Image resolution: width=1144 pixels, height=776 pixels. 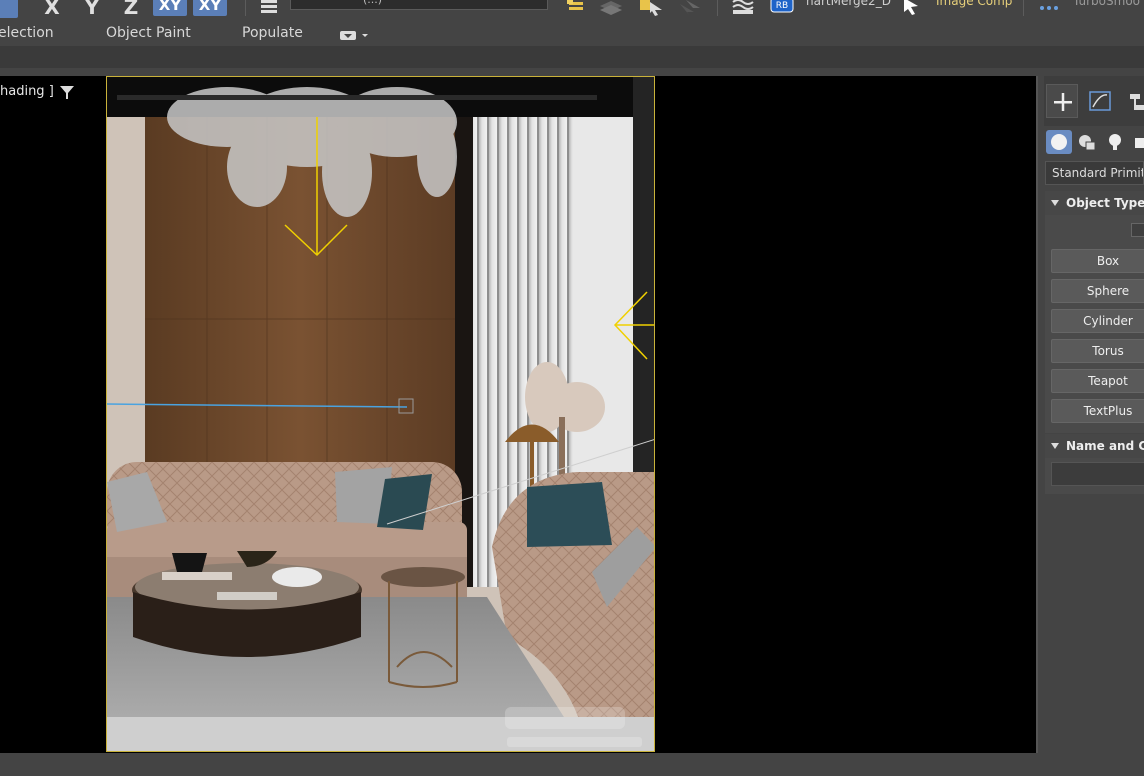 I want to click on tab-populate: Populate, so click(x=272, y=33).